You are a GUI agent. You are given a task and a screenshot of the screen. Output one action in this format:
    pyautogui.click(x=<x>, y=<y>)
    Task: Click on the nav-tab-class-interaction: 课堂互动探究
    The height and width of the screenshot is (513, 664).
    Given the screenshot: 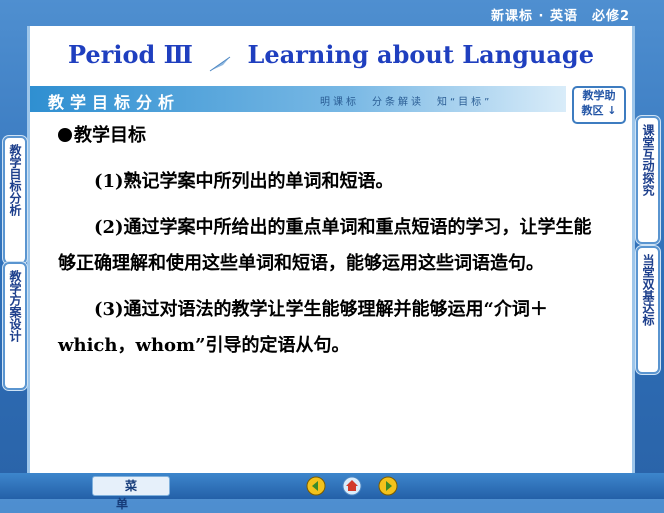 What is the action you would take?
    pyautogui.click(x=648, y=180)
    